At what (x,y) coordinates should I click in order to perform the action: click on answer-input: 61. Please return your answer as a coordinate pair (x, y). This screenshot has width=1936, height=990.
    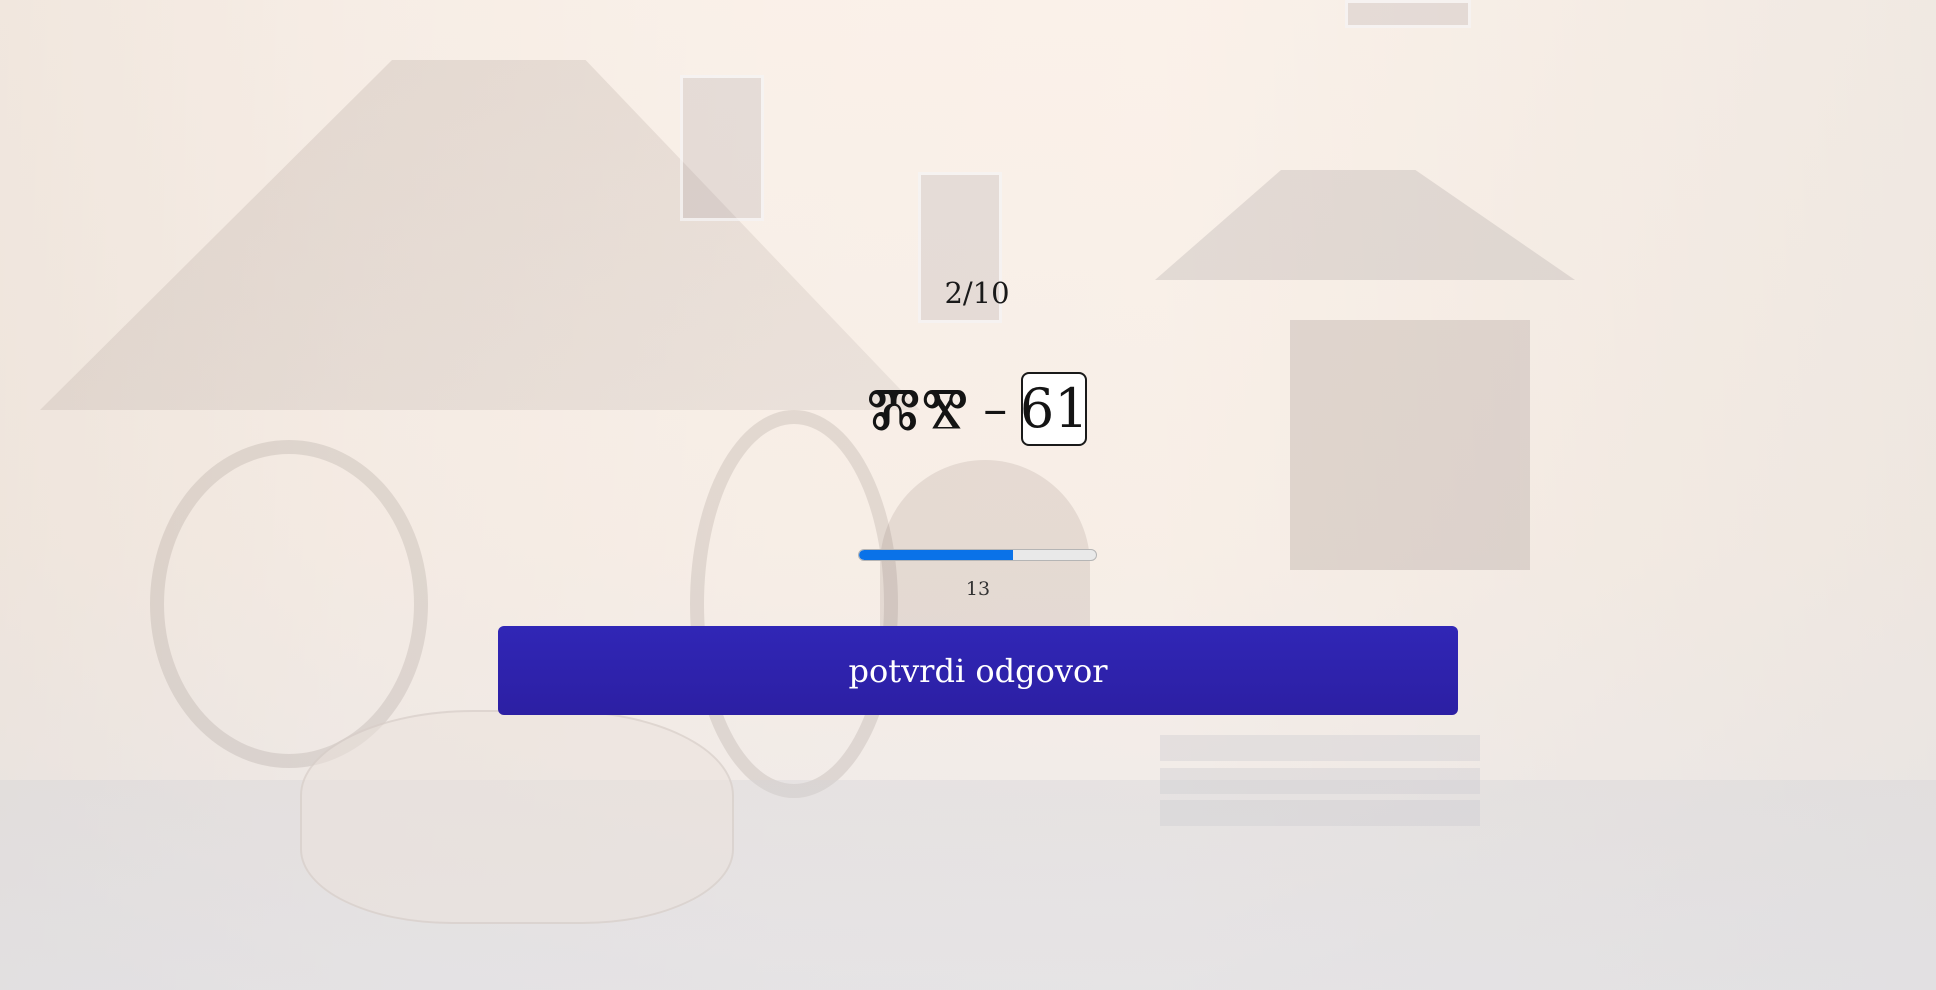
    Looking at the image, I should click on (1054, 409).